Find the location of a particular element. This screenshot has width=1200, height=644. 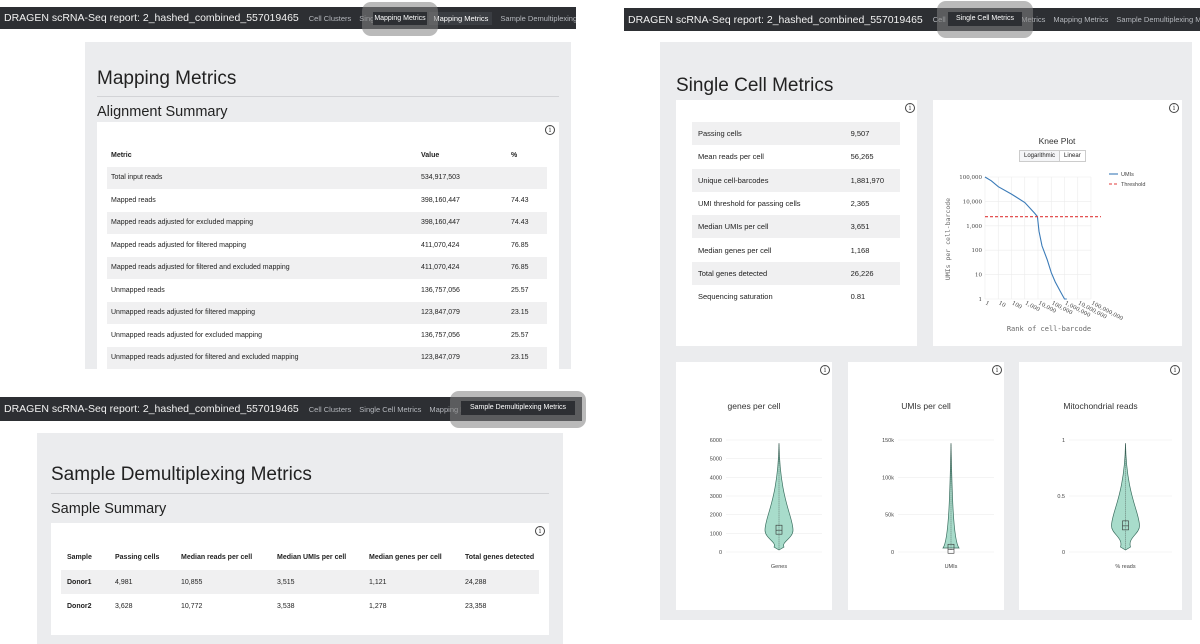

table-row: Total genes detected 26,226 is located at coordinates (796, 273).